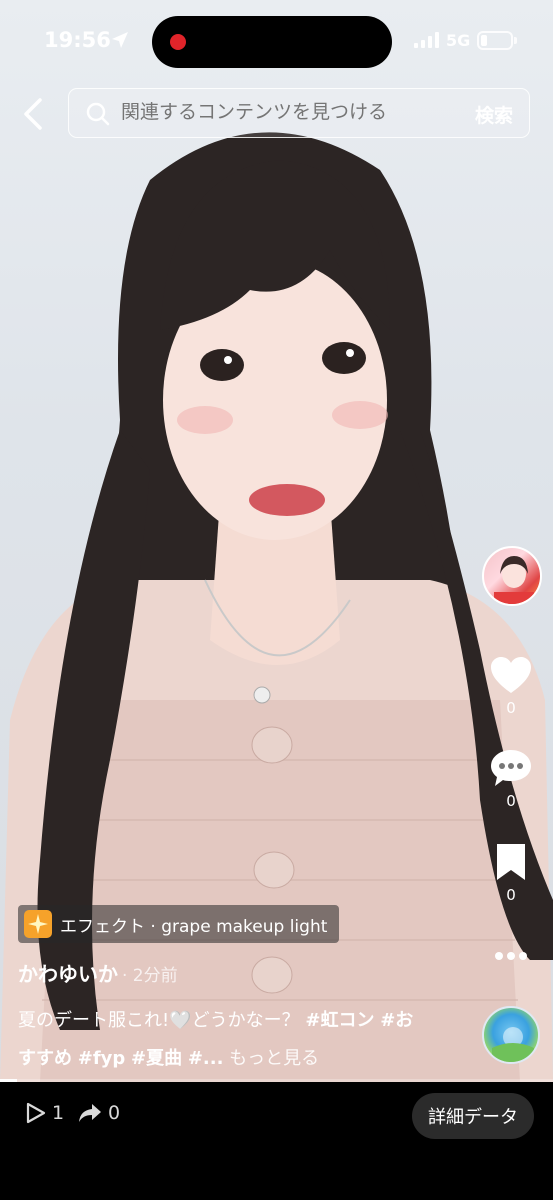 The width and height of the screenshot is (553, 1200). What do you see at coordinates (178, 42) in the screenshot?
I see `recording-indicator-icon` at bounding box center [178, 42].